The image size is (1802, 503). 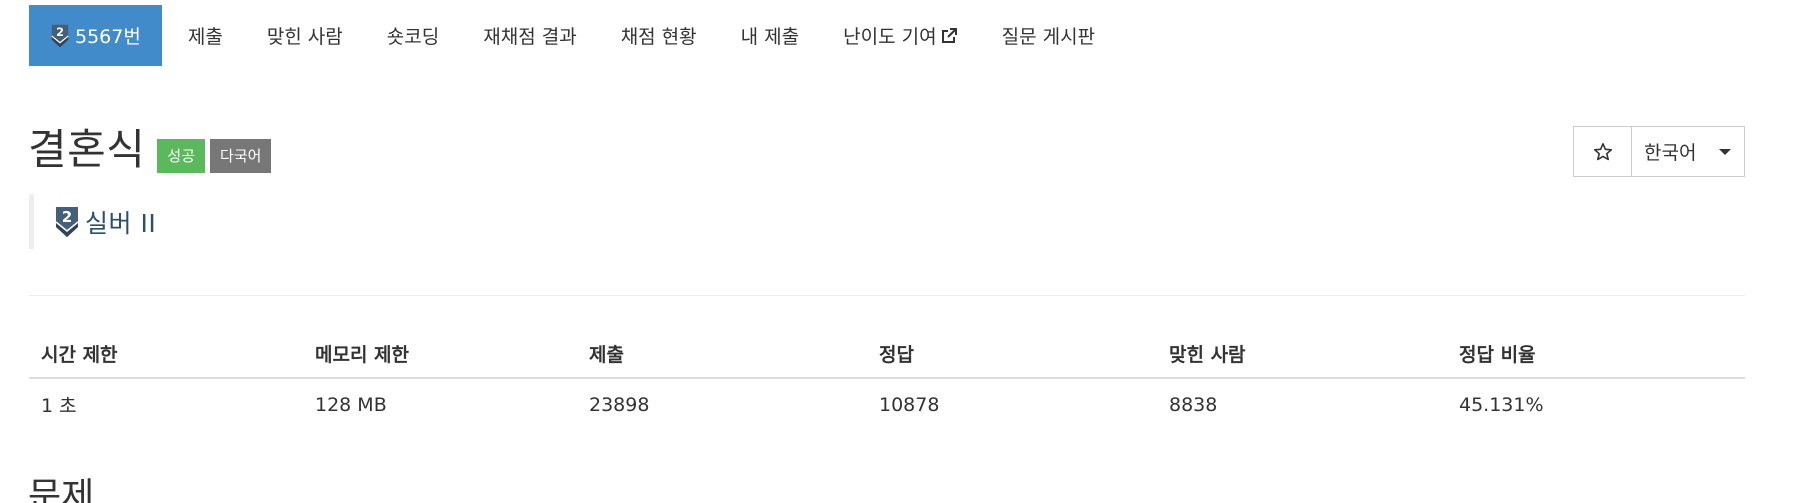 I want to click on tab-rejudge-result: 재채점 결과, so click(x=529, y=35).